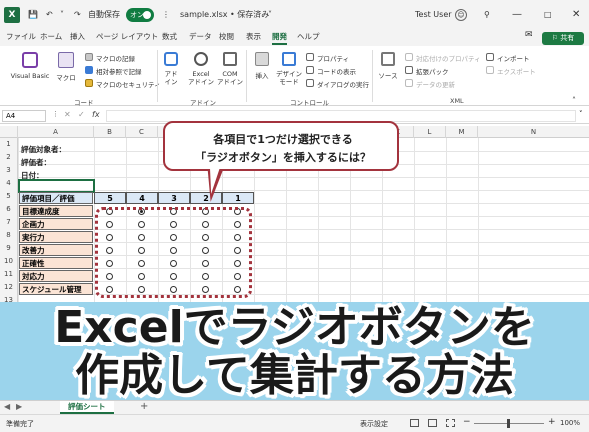 The width and height of the screenshot is (589, 432). I want to click on headline-line-2: 作成して集計する方法, so click(294, 375).